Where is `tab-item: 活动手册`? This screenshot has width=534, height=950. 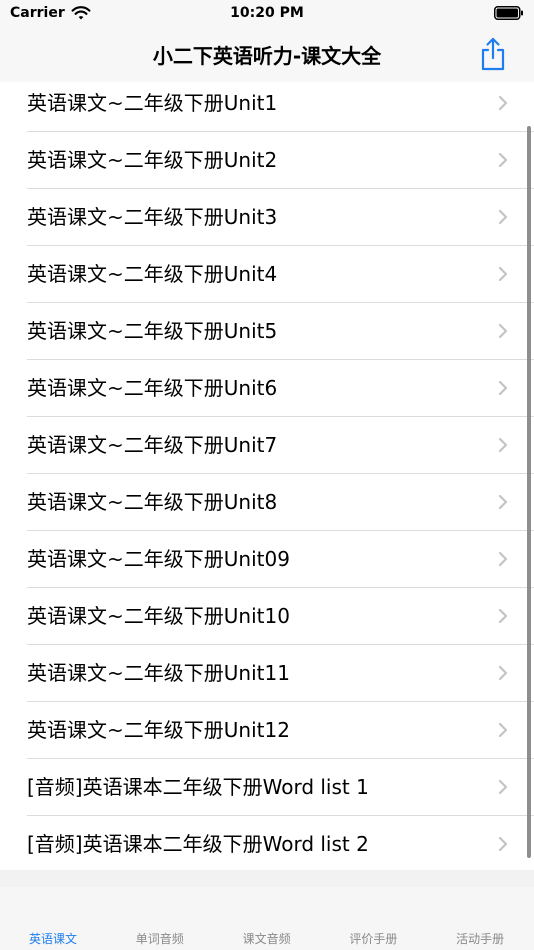
tab-item: 活动手册 is located at coordinates (480, 938).